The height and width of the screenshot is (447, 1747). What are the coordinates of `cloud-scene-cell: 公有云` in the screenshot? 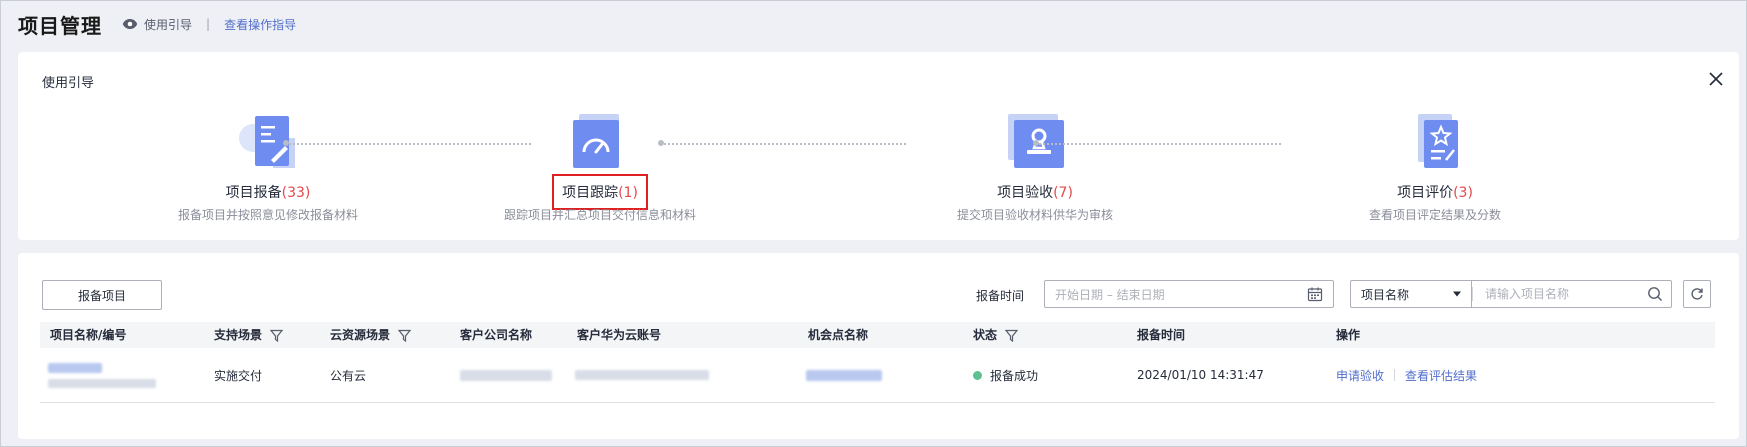 It's located at (348, 375).